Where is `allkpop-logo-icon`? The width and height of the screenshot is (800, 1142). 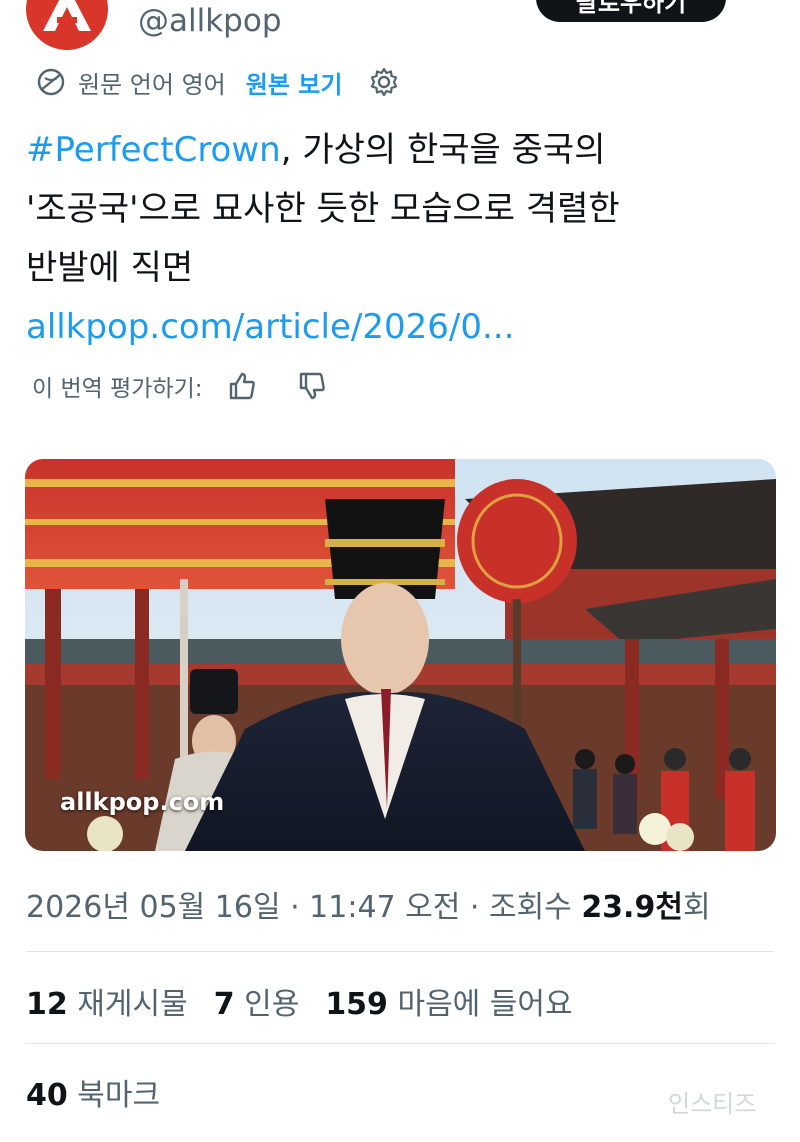
allkpop-logo-icon is located at coordinates (67, 15).